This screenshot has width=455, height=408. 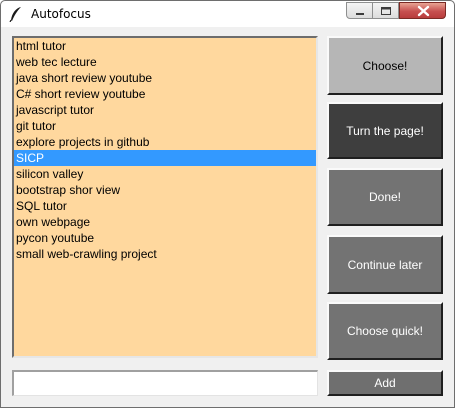 I want to click on list-item: pycon youtube, so click(x=165, y=238).